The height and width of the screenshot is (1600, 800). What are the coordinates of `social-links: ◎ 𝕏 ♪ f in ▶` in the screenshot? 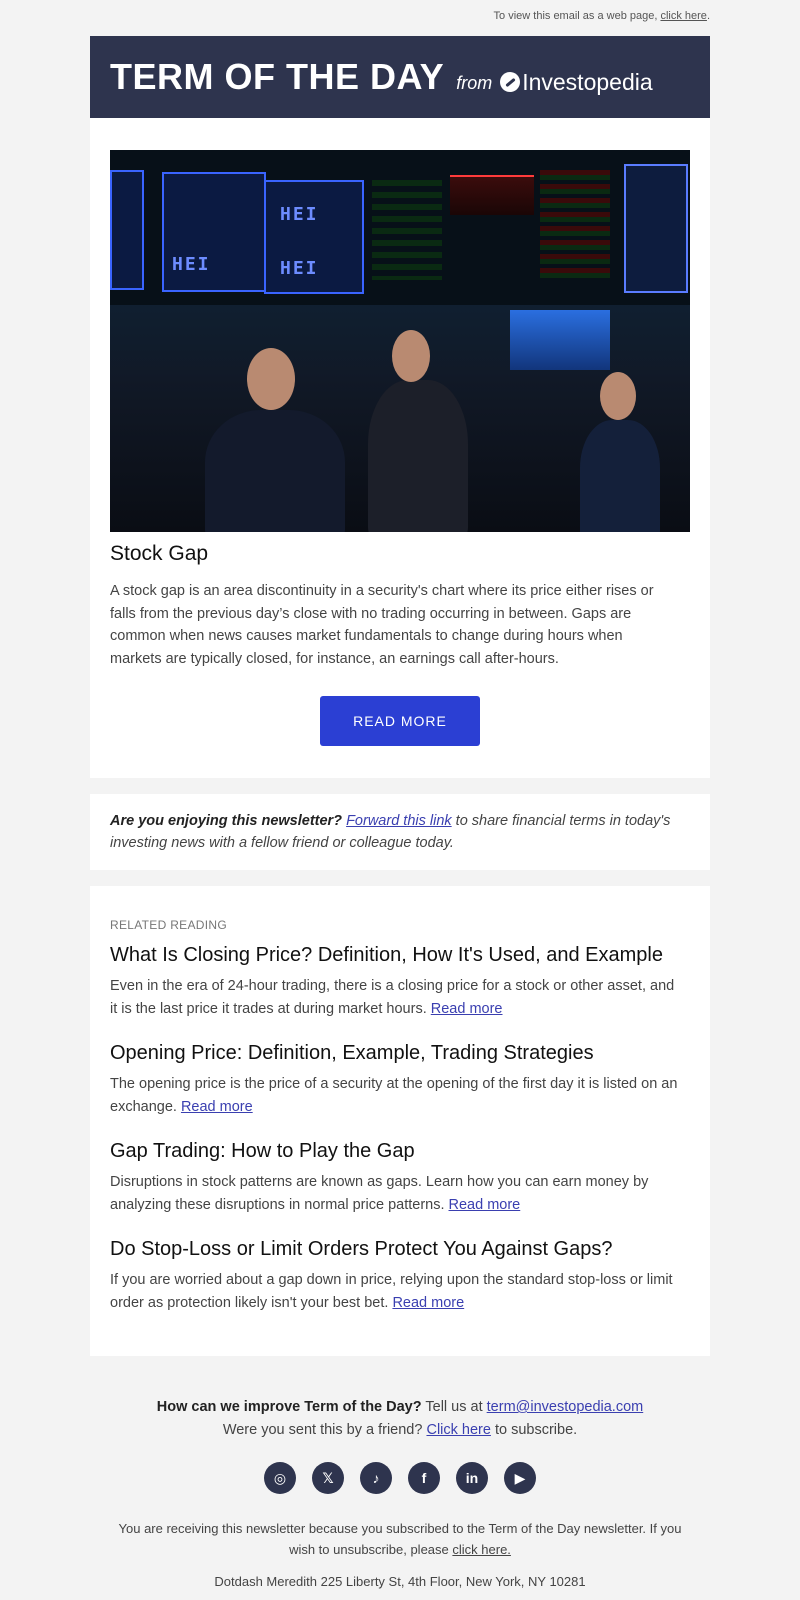 It's located at (400, 1478).